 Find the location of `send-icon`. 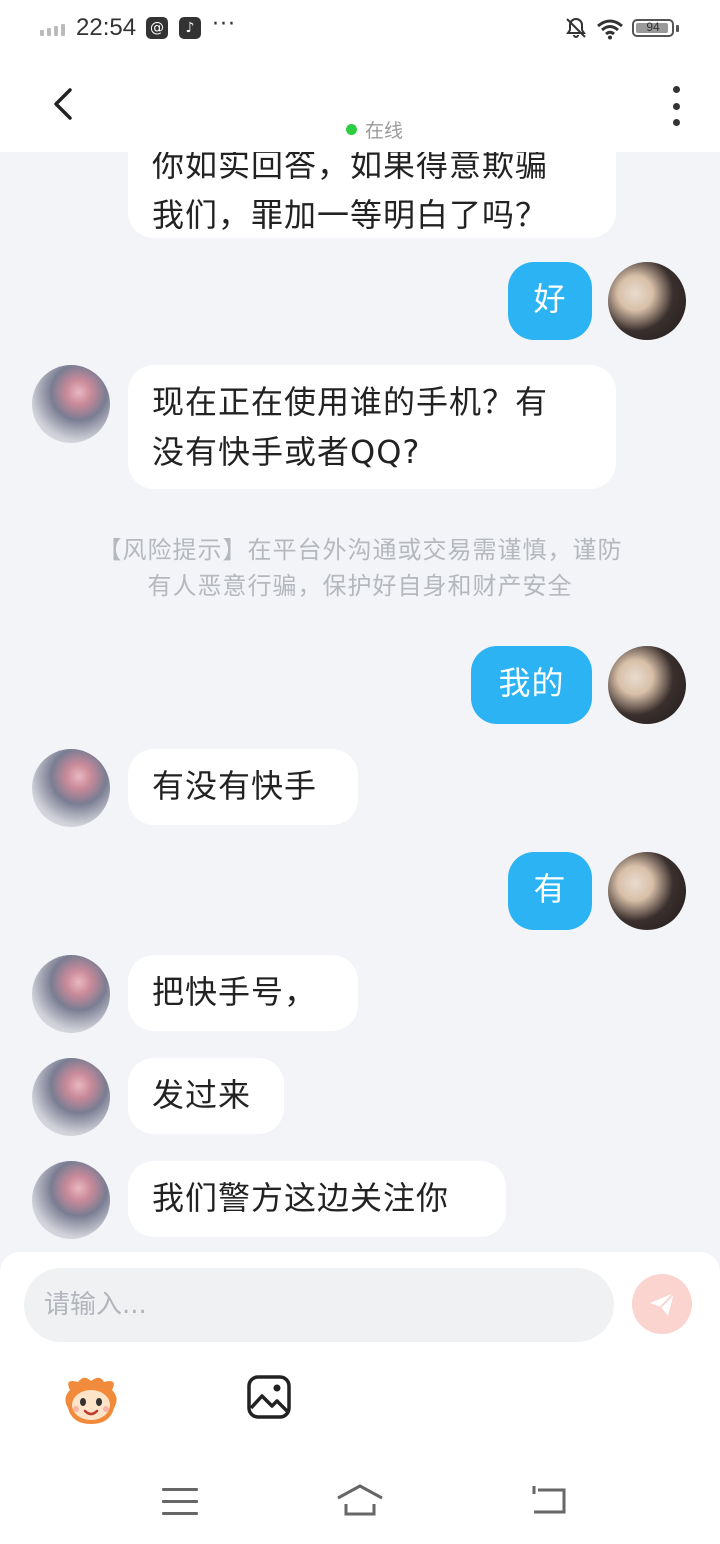

send-icon is located at coordinates (662, 1304).